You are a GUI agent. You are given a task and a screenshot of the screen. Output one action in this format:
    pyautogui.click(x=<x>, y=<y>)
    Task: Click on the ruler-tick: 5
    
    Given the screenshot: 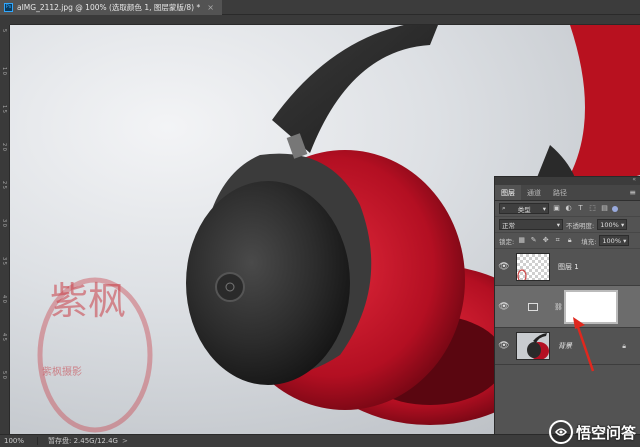 What is the action you would take?
    pyautogui.click(x=4, y=31)
    